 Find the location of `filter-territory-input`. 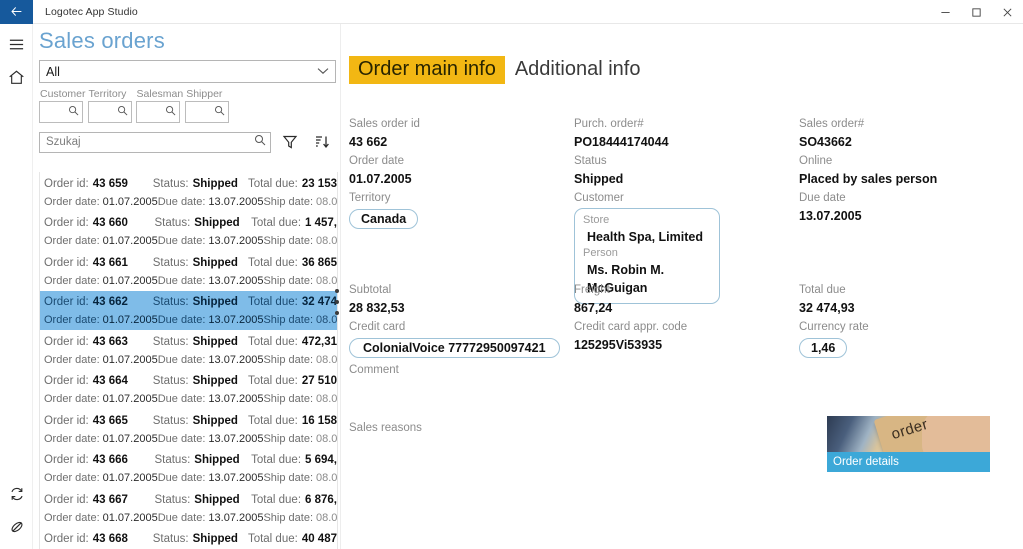

filter-territory-input is located at coordinates (109, 112).